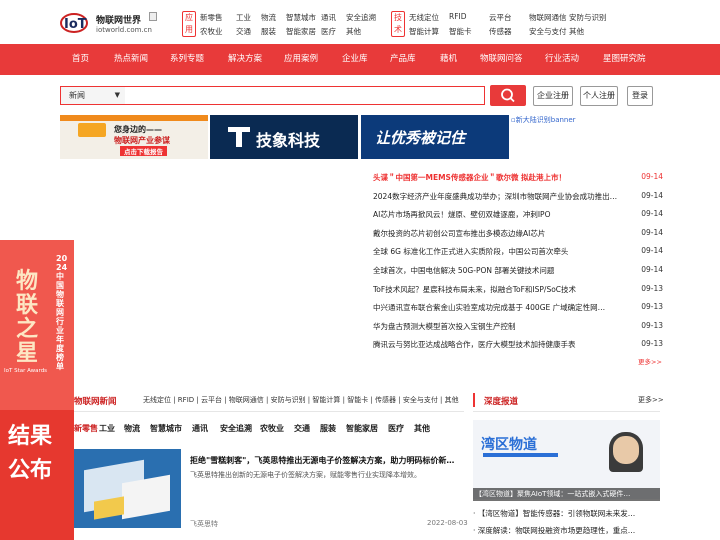 The width and height of the screenshot is (720, 540). I want to click on main-nav-item: 热点新闻, so click(131, 59).